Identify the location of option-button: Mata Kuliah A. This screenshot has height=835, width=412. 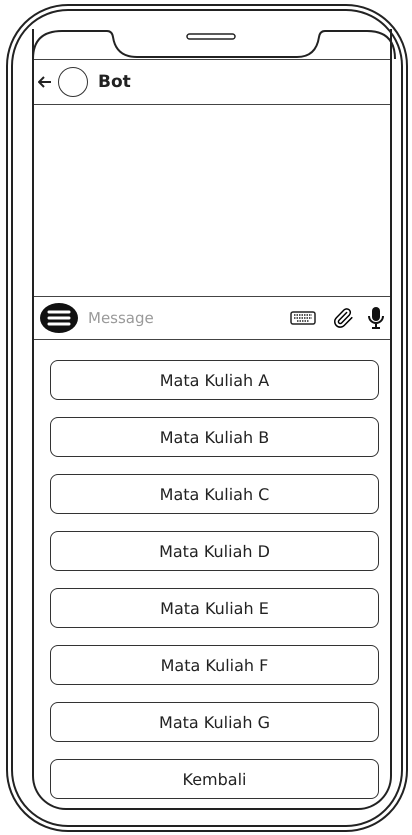
(214, 380).